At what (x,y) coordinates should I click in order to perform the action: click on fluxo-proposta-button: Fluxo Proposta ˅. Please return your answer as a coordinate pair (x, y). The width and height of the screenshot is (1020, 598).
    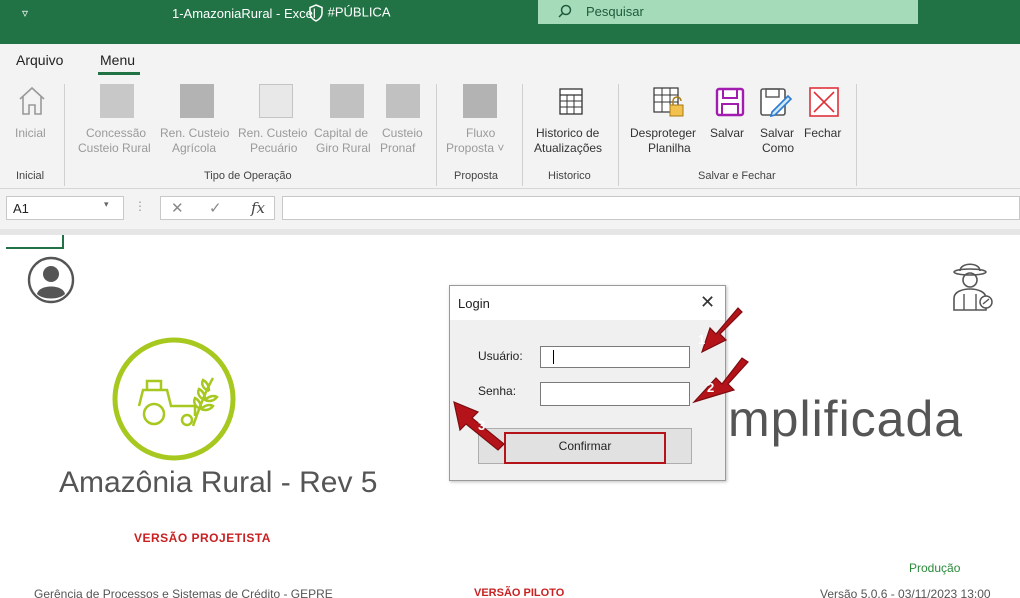
    Looking at the image, I should click on (480, 124).